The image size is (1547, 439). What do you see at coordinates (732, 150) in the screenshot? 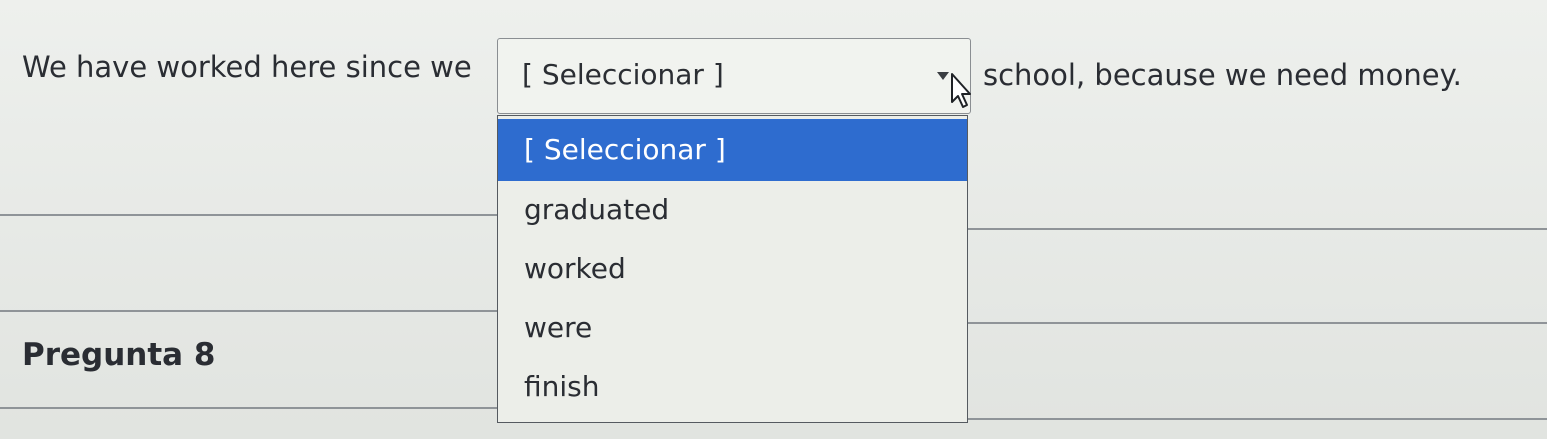
I see `option-seleccionar: [ Seleccionar ]` at bounding box center [732, 150].